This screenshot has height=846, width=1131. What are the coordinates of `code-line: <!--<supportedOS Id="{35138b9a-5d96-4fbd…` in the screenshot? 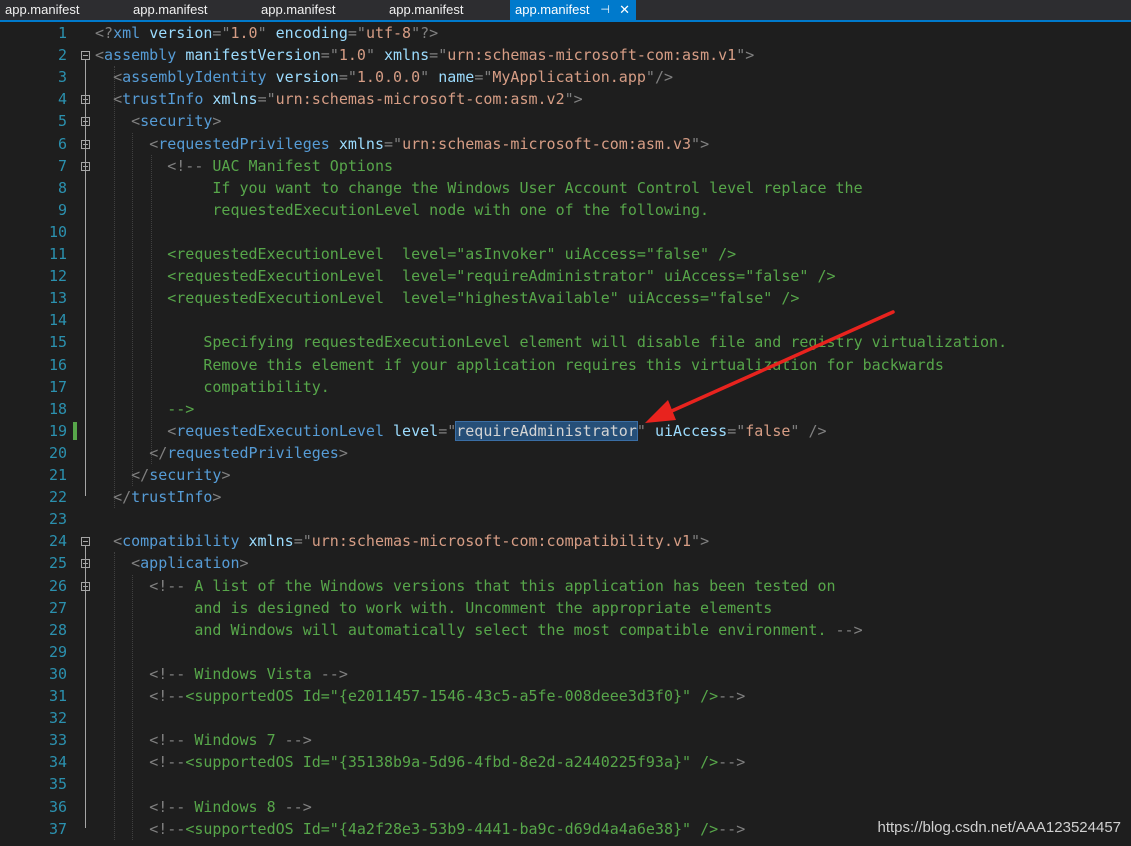 It's located at (420, 762).